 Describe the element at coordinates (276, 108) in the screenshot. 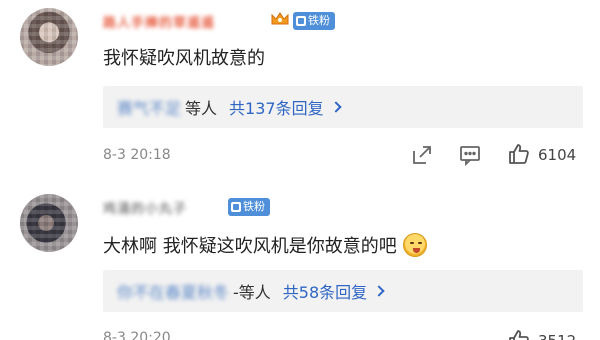

I see `reply-count-label: 共137条回复` at that location.